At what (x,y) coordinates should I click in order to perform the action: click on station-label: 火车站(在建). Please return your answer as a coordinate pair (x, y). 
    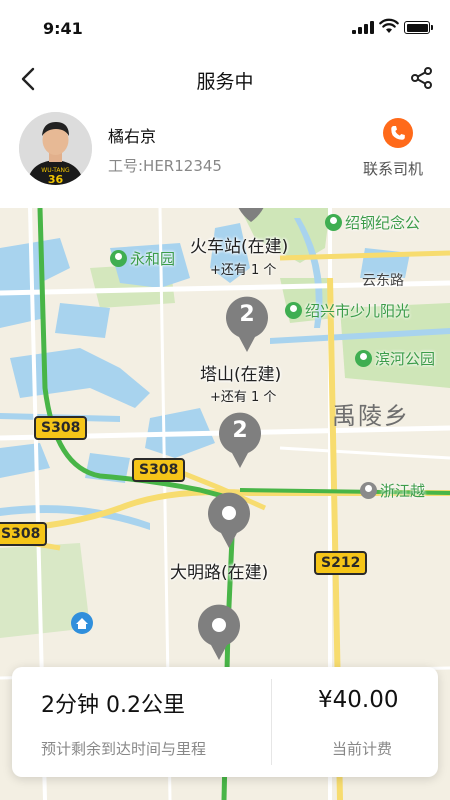
    Looking at the image, I should click on (239, 244).